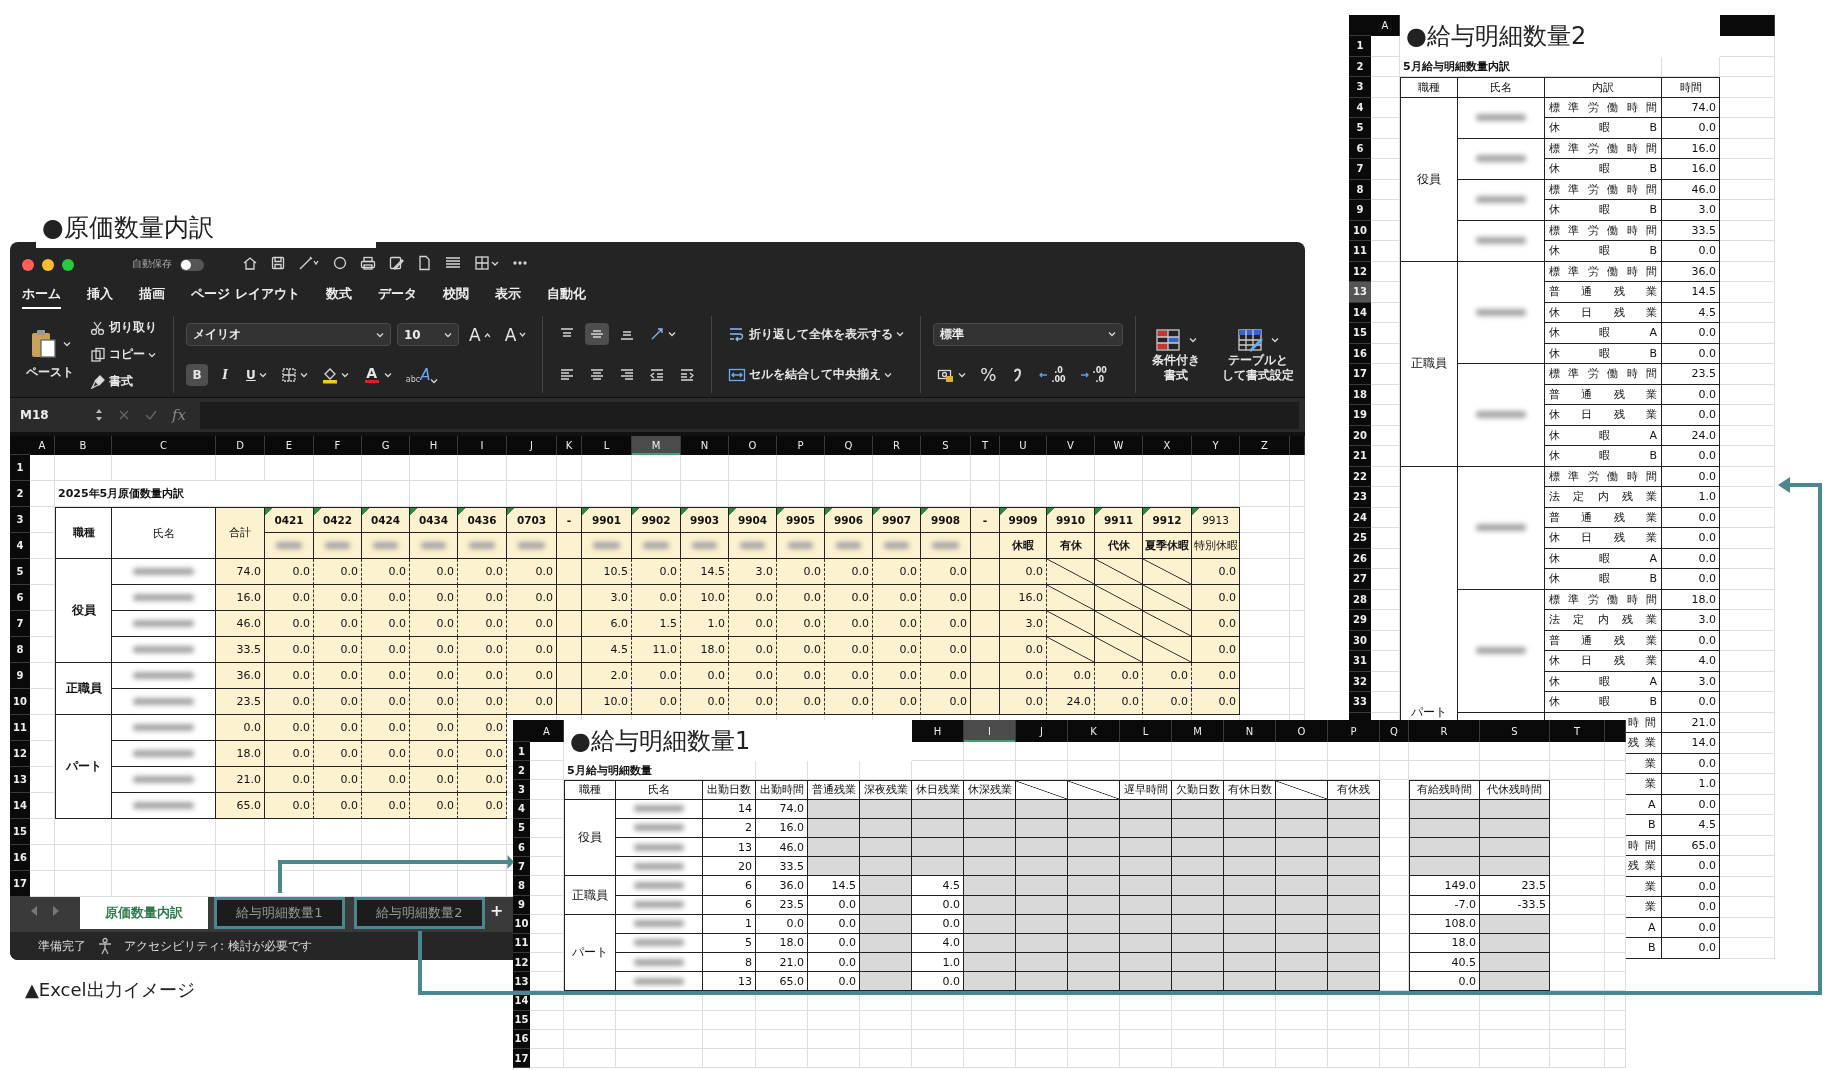 The width and height of the screenshot is (1833, 1070). Describe the element at coordinates (1071, 445) in the screenshot. I see `column-header: V` at that location.